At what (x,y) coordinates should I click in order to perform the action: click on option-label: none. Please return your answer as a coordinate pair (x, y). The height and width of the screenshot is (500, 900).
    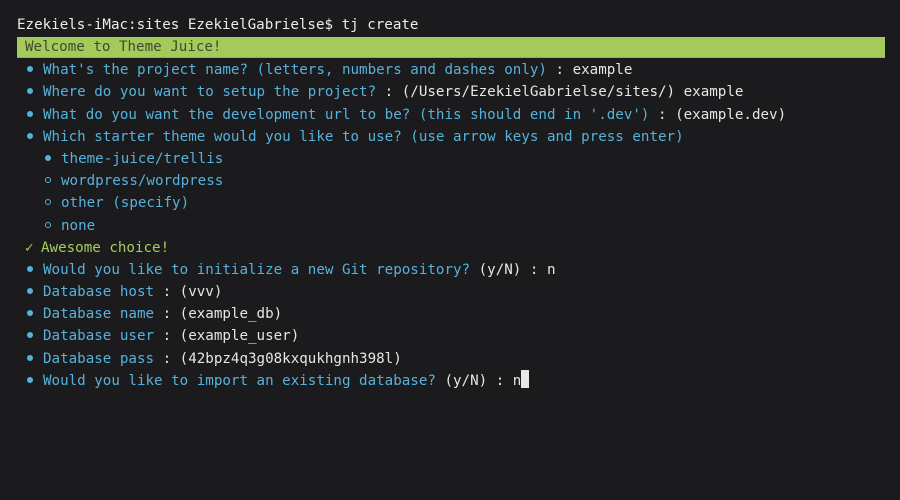
    Looking at the image, I should click on (78, 225).